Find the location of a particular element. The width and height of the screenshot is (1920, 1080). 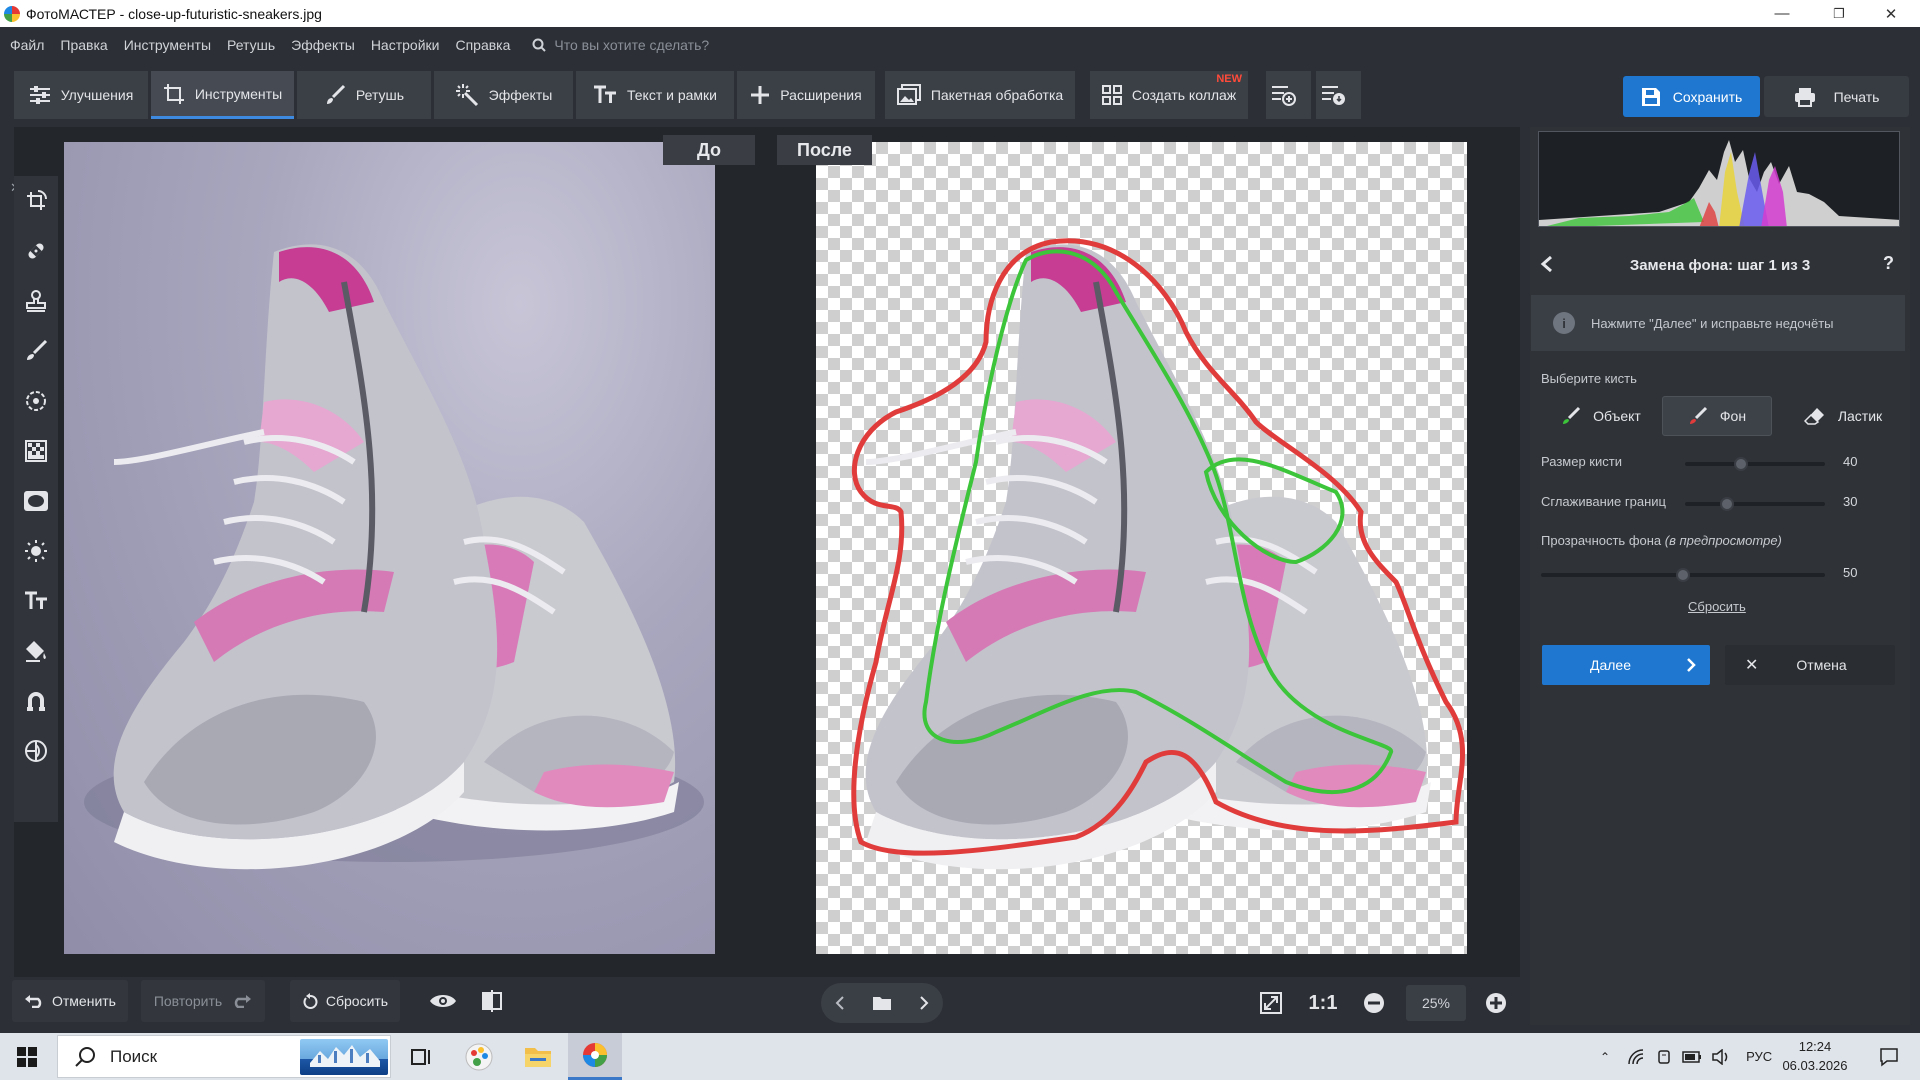

print-button: Печать is located at coordinates (1836, 96).